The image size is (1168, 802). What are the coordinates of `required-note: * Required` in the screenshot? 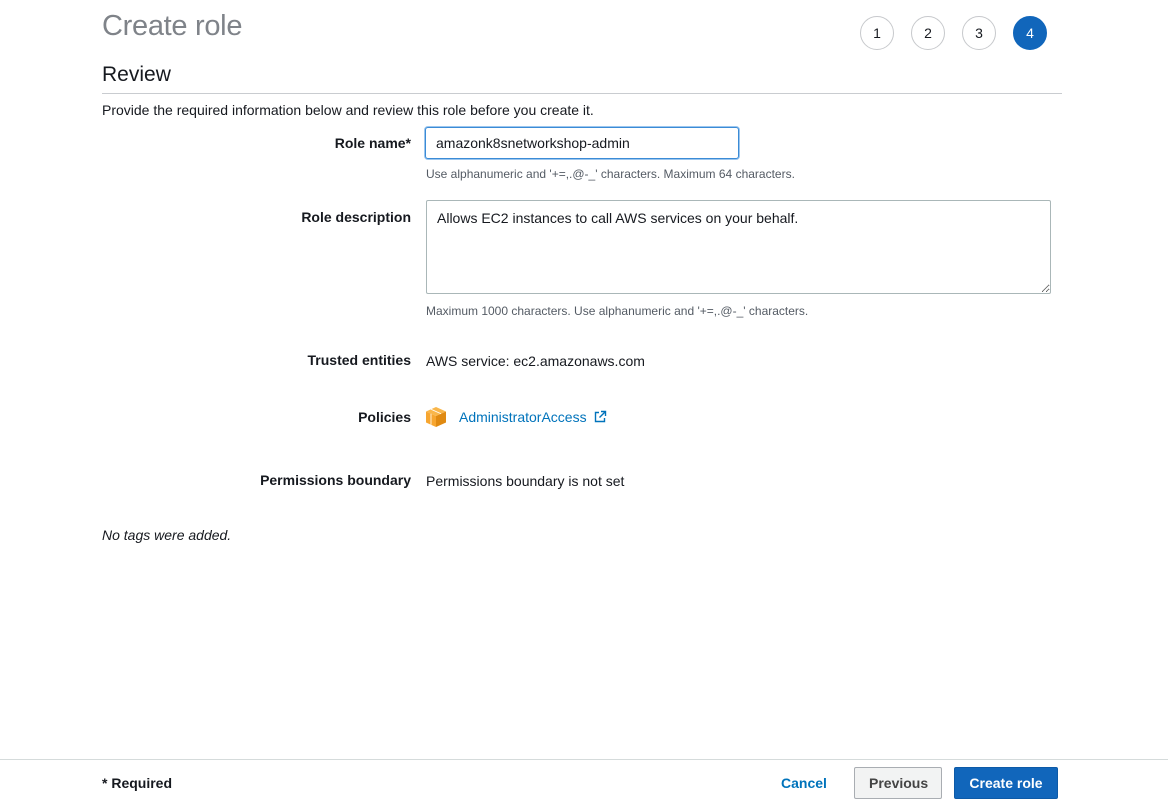 It's located at (137, 783).